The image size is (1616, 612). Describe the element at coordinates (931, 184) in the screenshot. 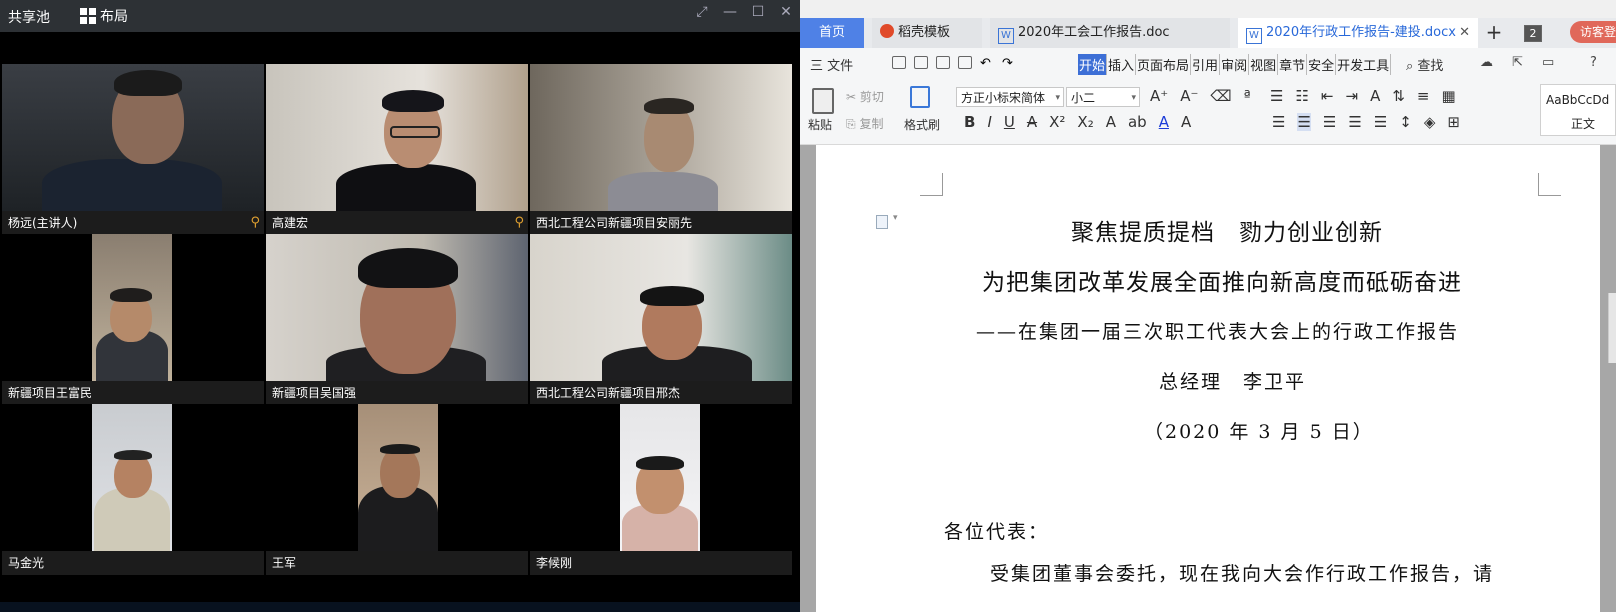

I see `page-corner-mark` at that location.